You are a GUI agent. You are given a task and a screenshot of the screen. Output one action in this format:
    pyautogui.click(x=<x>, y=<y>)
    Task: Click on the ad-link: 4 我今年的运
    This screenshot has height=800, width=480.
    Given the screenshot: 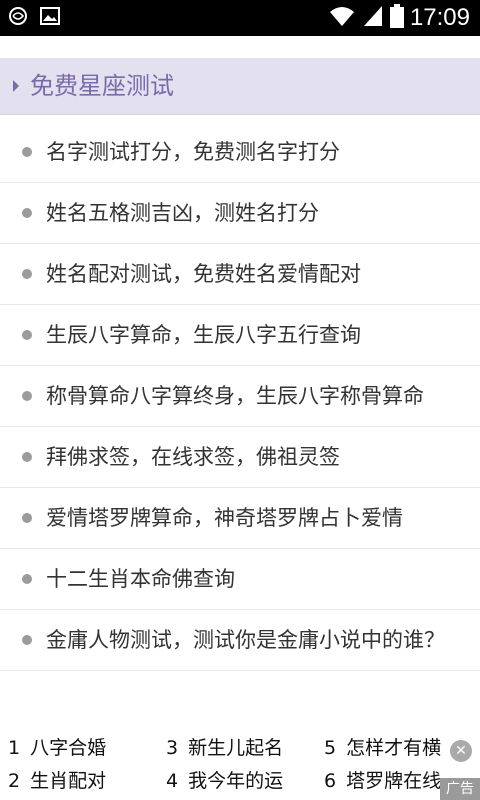 What is the action you would take?
    pyautogui.click(x=244, y=781)
    